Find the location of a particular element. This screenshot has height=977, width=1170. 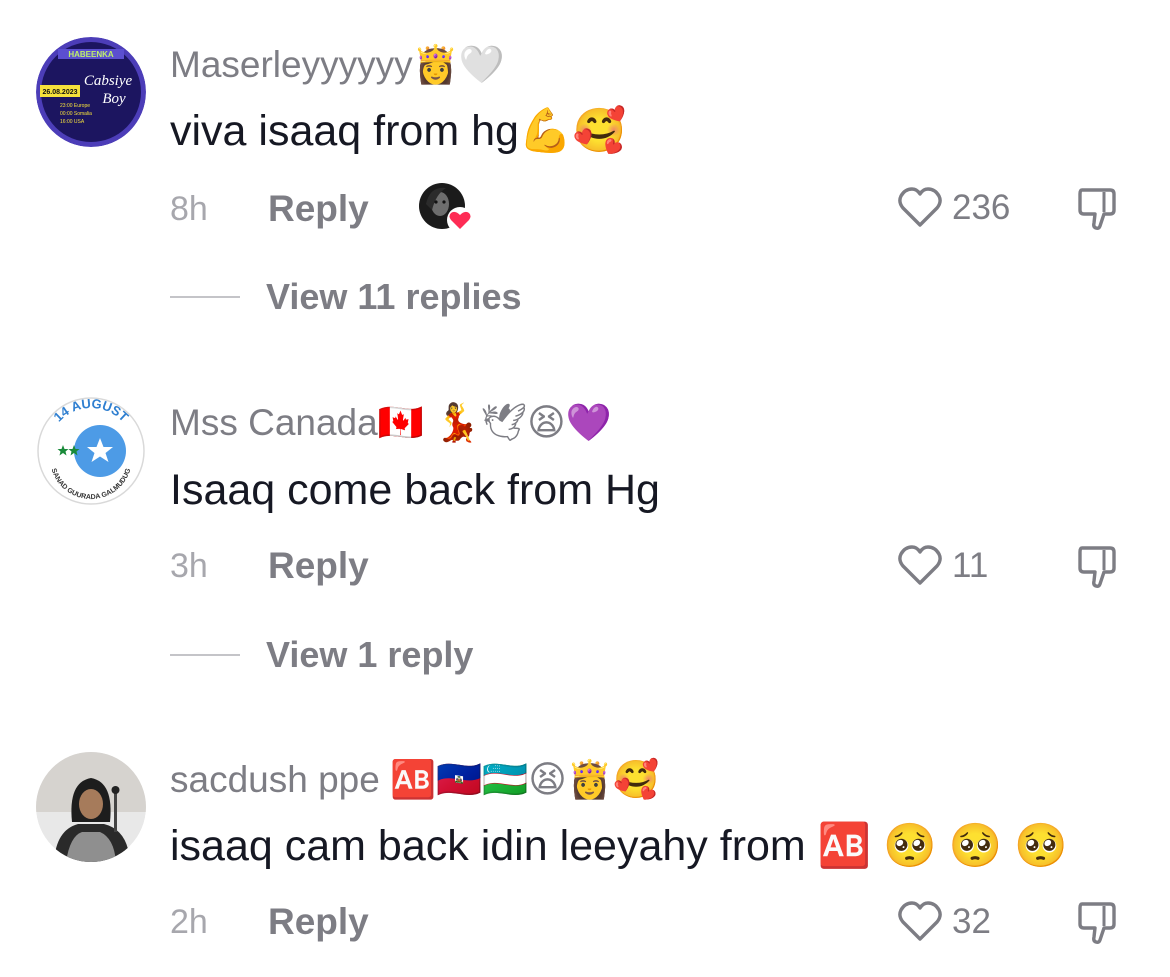

view-replies-button: View 1 reply is located at coordinates (321, 655).